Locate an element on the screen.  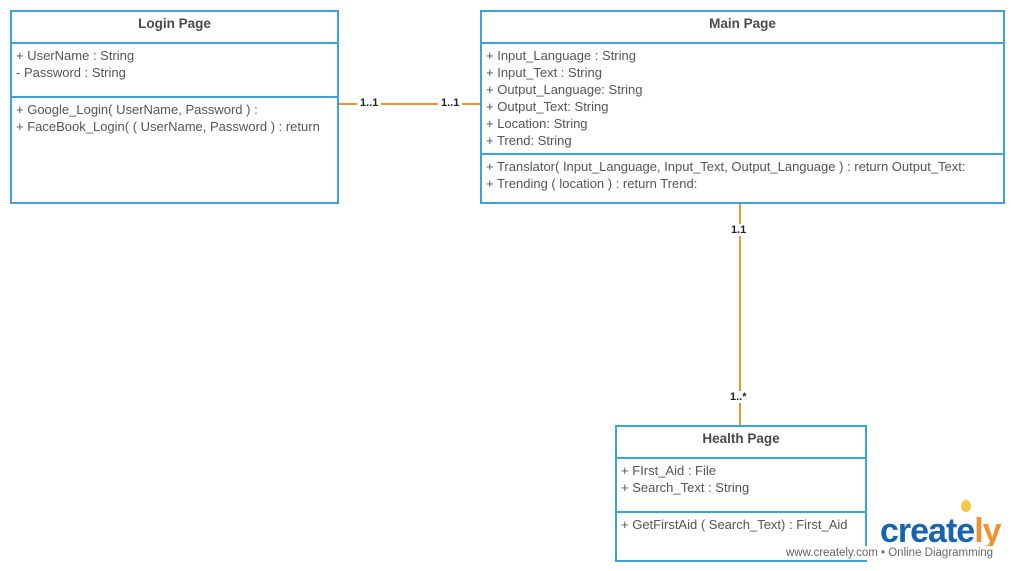
attribute: + Output_Text: String is located at coordinates (547, 106).